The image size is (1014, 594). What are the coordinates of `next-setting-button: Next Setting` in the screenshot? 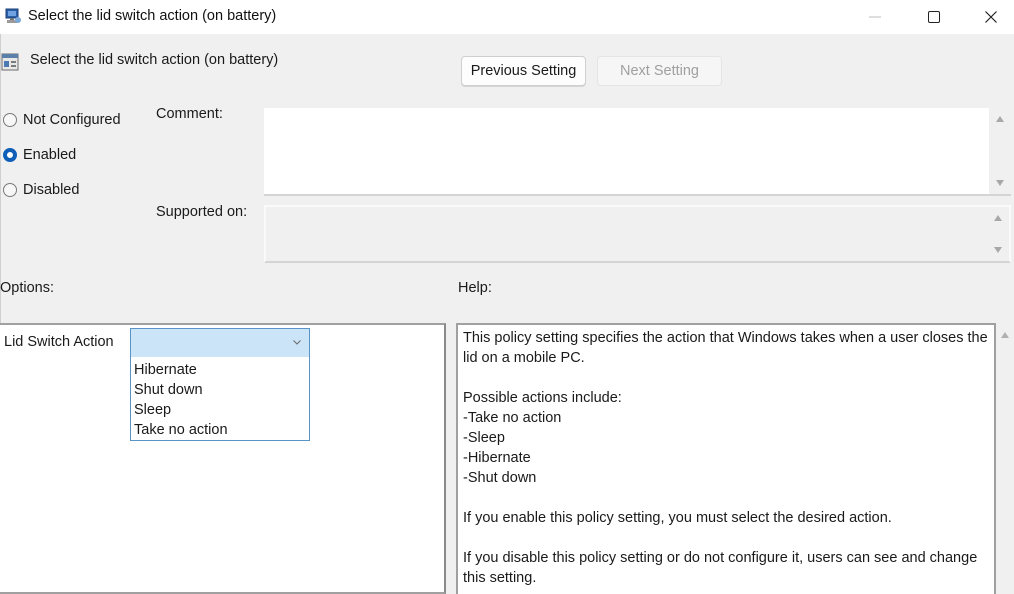 It's located at (659, 71).